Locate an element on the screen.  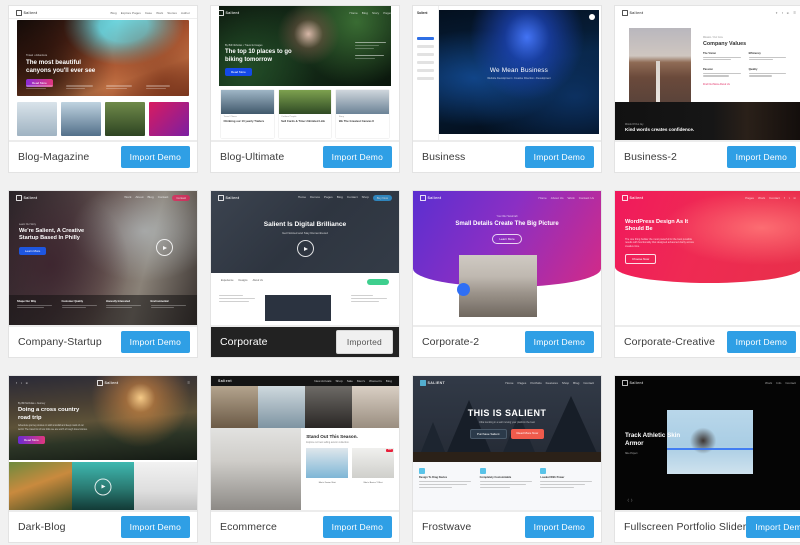
preview-headline: The top 10 places to go biking tomorrow is located at coordinates (258, 56).